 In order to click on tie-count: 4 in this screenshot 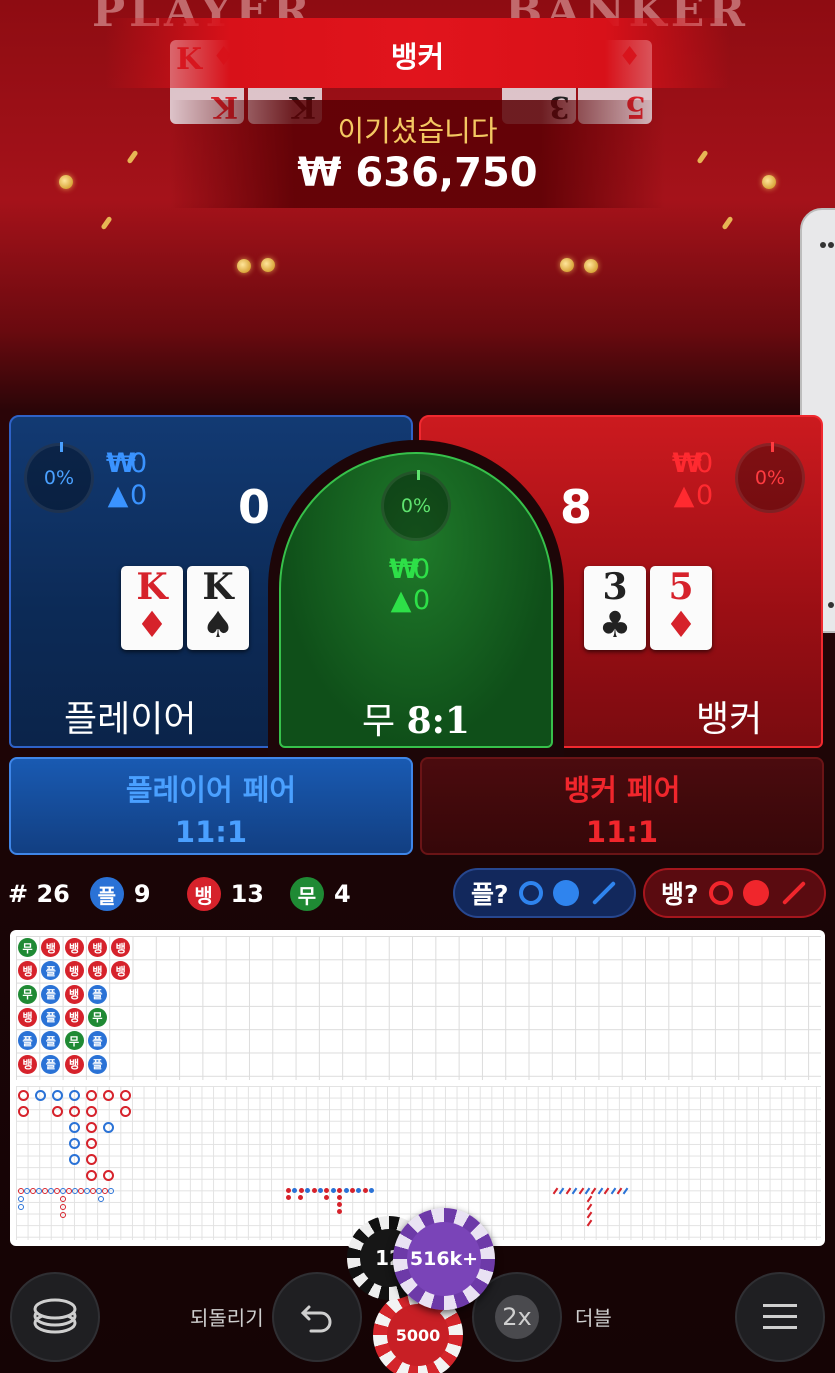, I will do `click(342, 894)`.